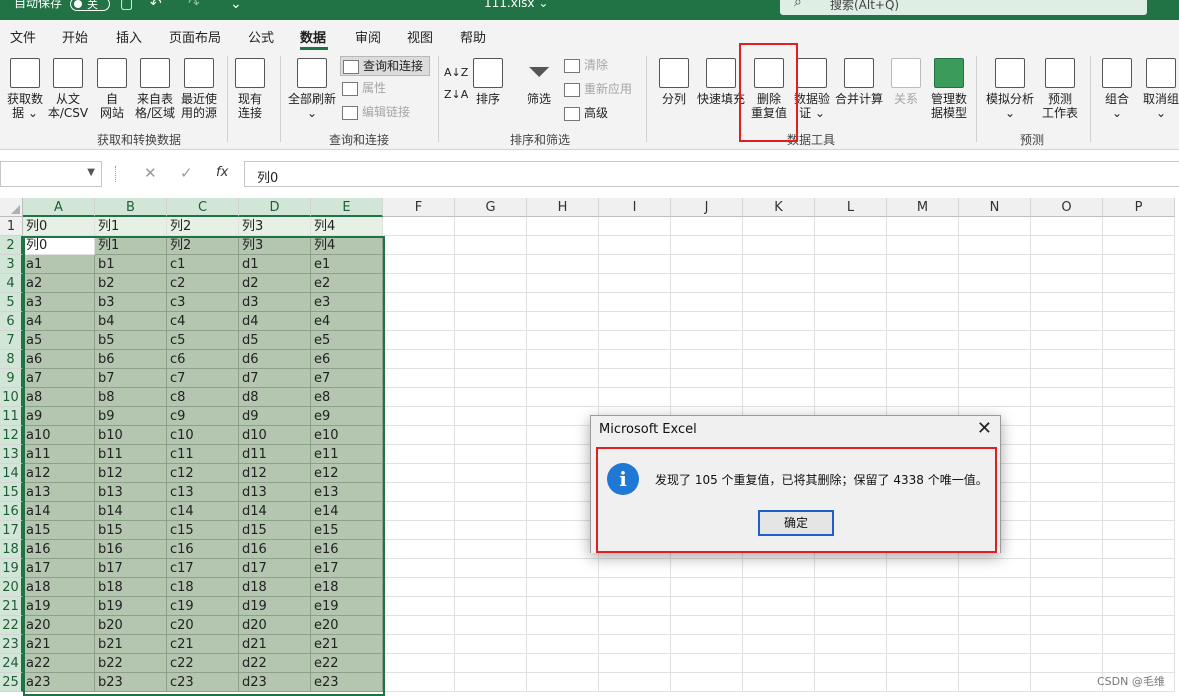 The width and height of the screenshot is (1179, 696). I want to click on cell: b12, so click(131, 473).